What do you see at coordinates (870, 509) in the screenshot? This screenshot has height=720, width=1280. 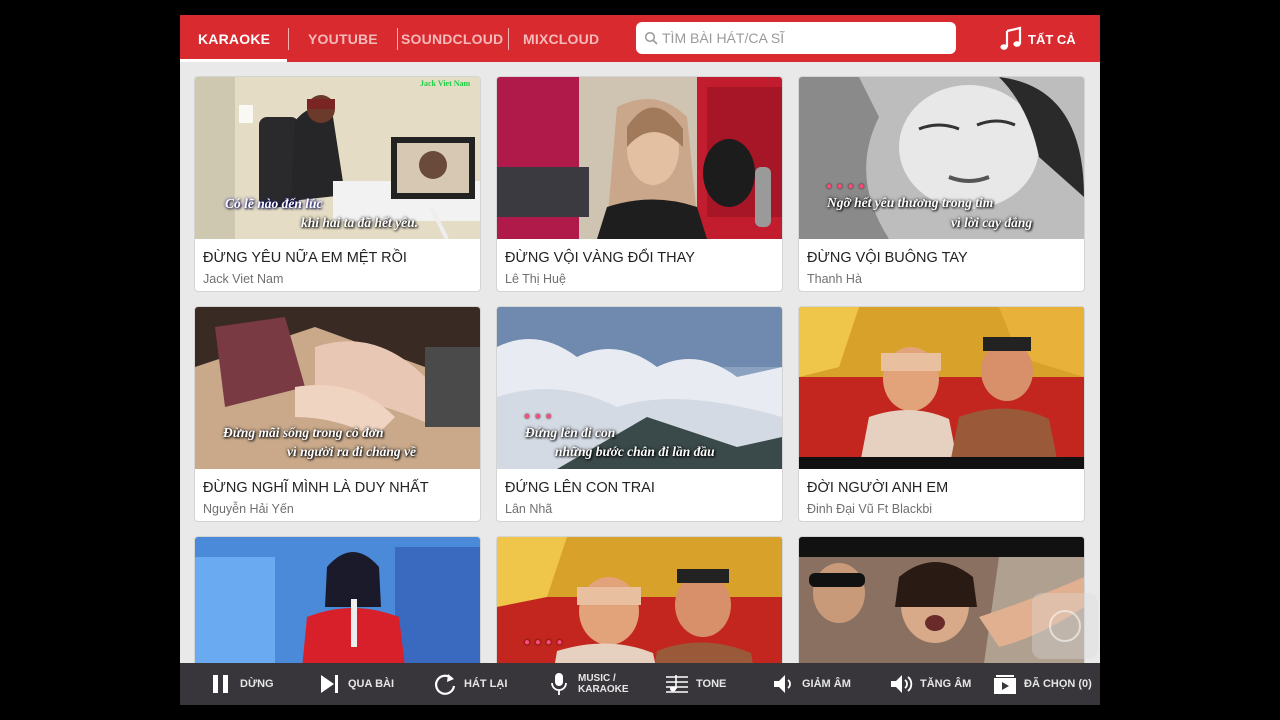 I see `song-artist: Đinh Đại Vũ Ft Blackbi` at bounding box center [870, 509].